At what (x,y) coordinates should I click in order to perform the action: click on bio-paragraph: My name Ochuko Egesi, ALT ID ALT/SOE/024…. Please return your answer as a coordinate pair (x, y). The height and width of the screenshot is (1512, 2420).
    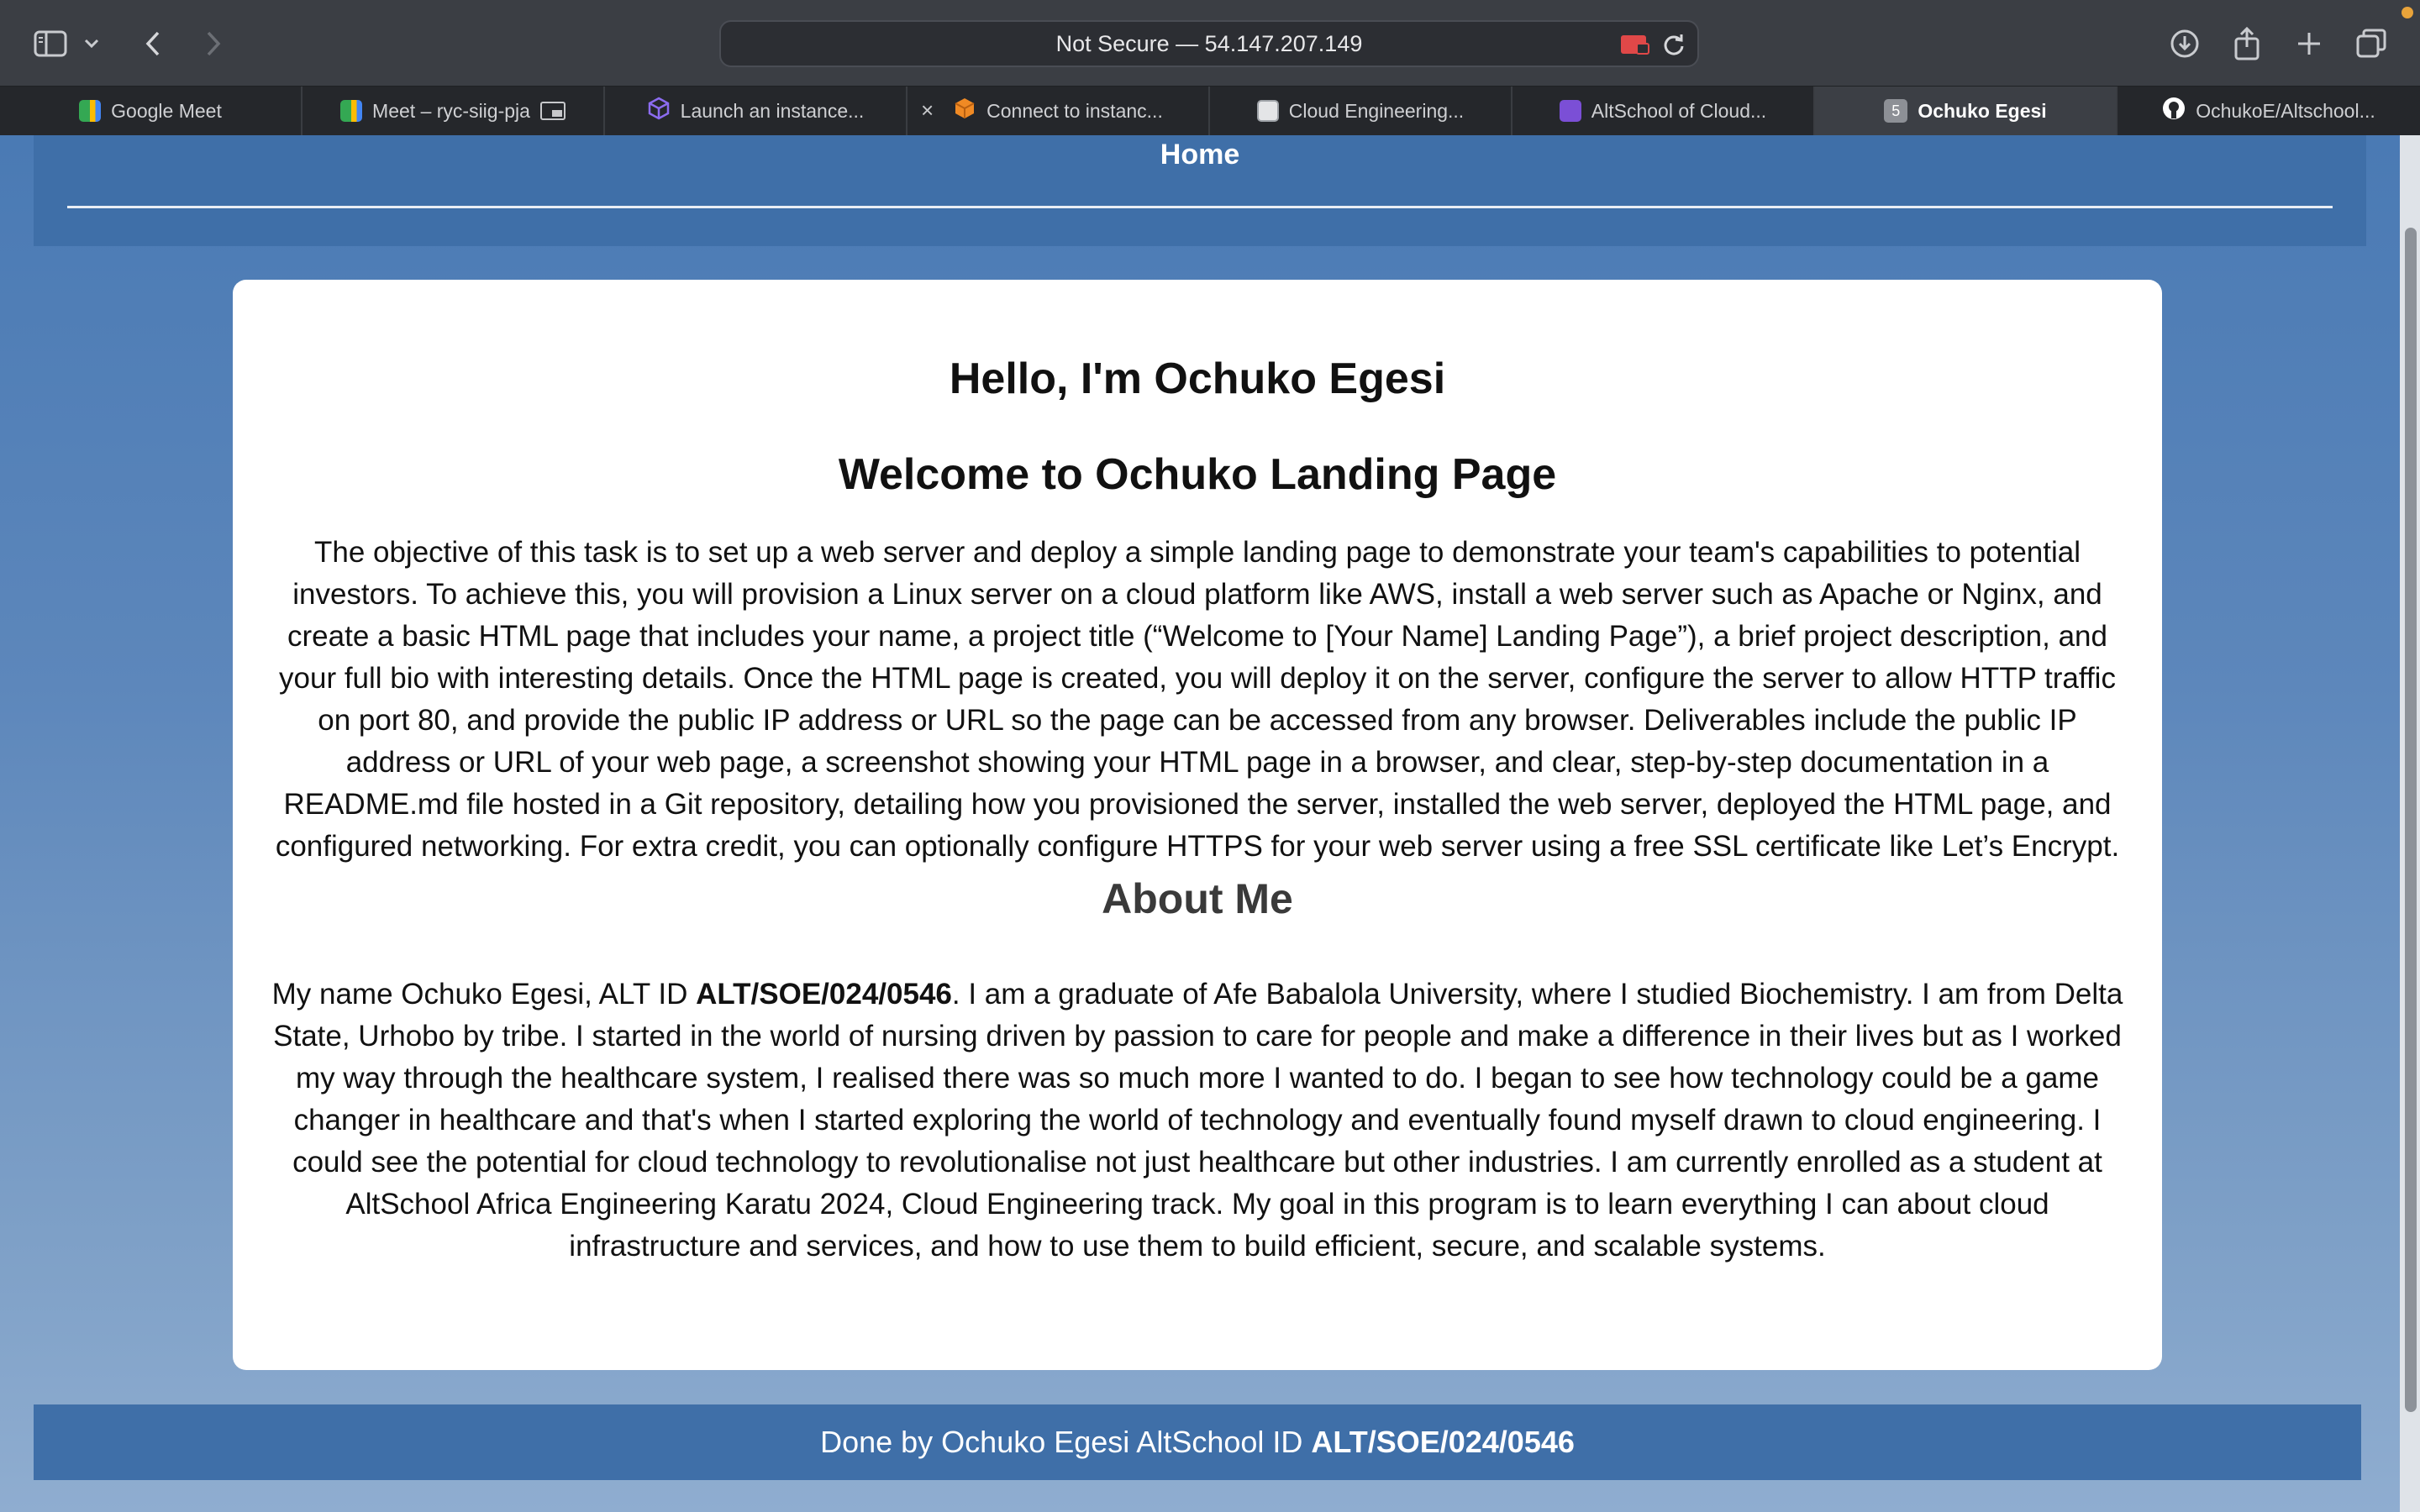
    Looking at the image, I should click on (1197, 1121).